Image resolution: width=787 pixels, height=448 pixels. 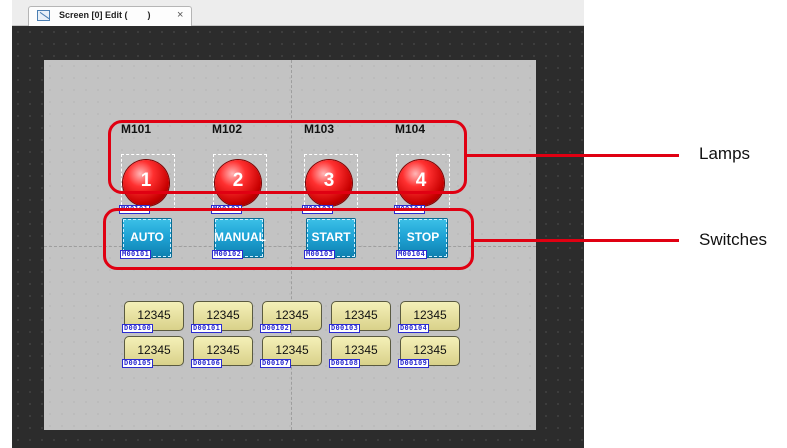 I want to click on tab-screen-edit: Screen [0] Edit ( ) ×, so click(x=110, y=16).